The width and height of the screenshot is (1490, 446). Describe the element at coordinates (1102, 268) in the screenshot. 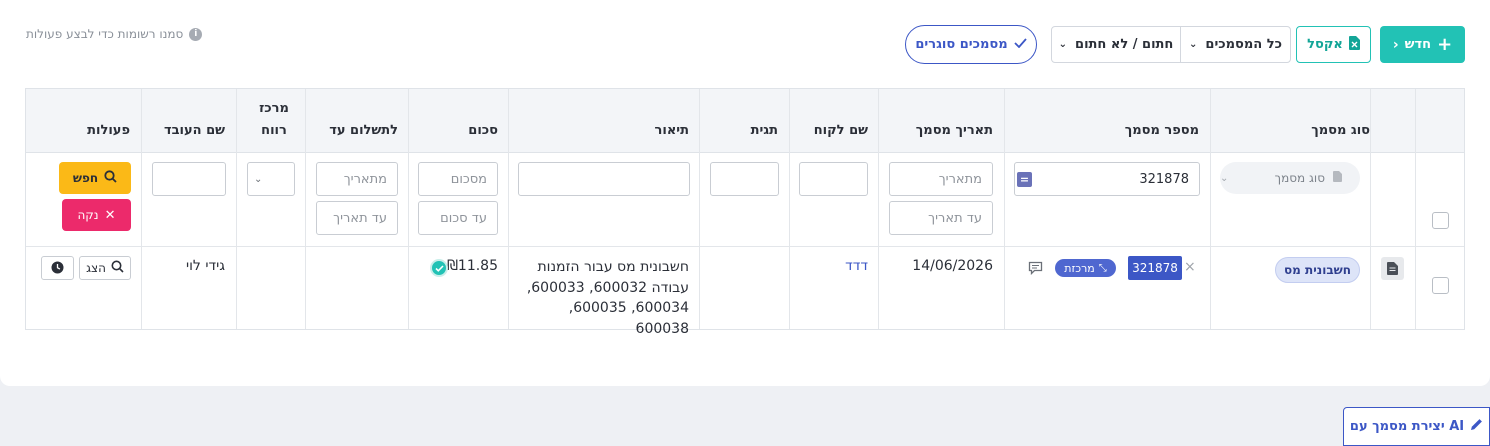

I see `merge-icon: ⤡` at that location.